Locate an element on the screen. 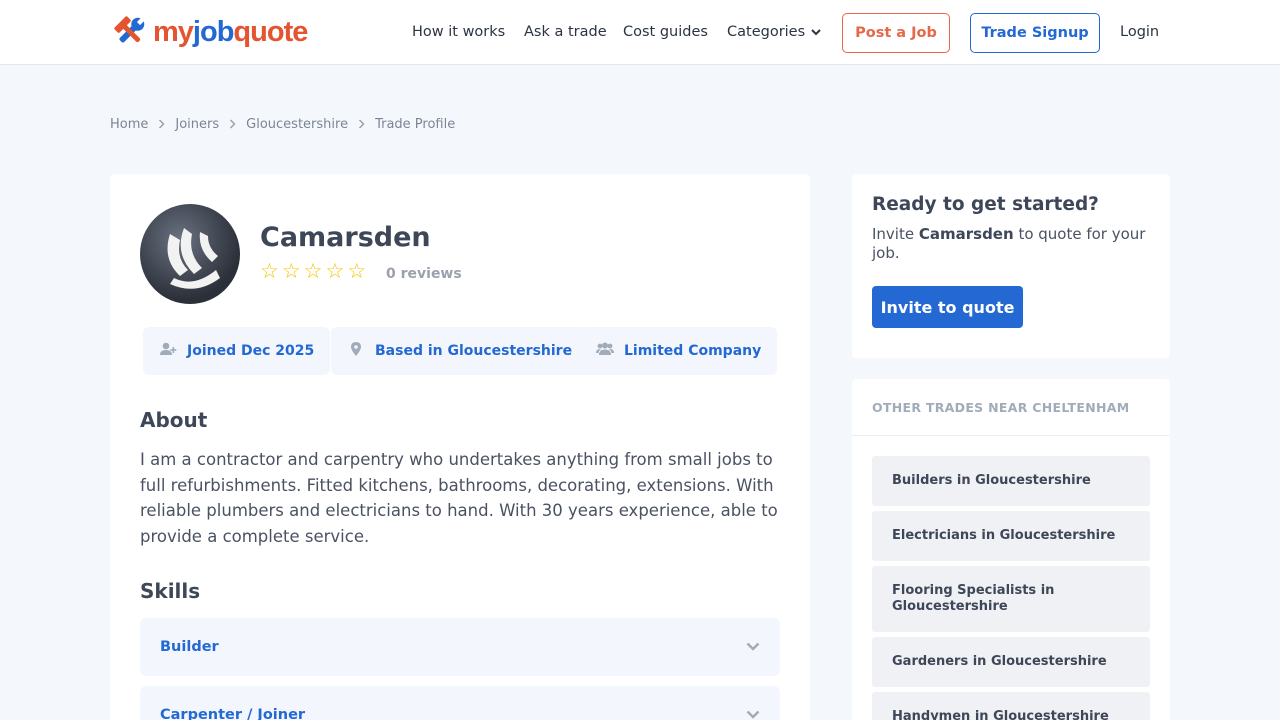  nav-how-it-works: How it works is located at coordinates (458, 32).